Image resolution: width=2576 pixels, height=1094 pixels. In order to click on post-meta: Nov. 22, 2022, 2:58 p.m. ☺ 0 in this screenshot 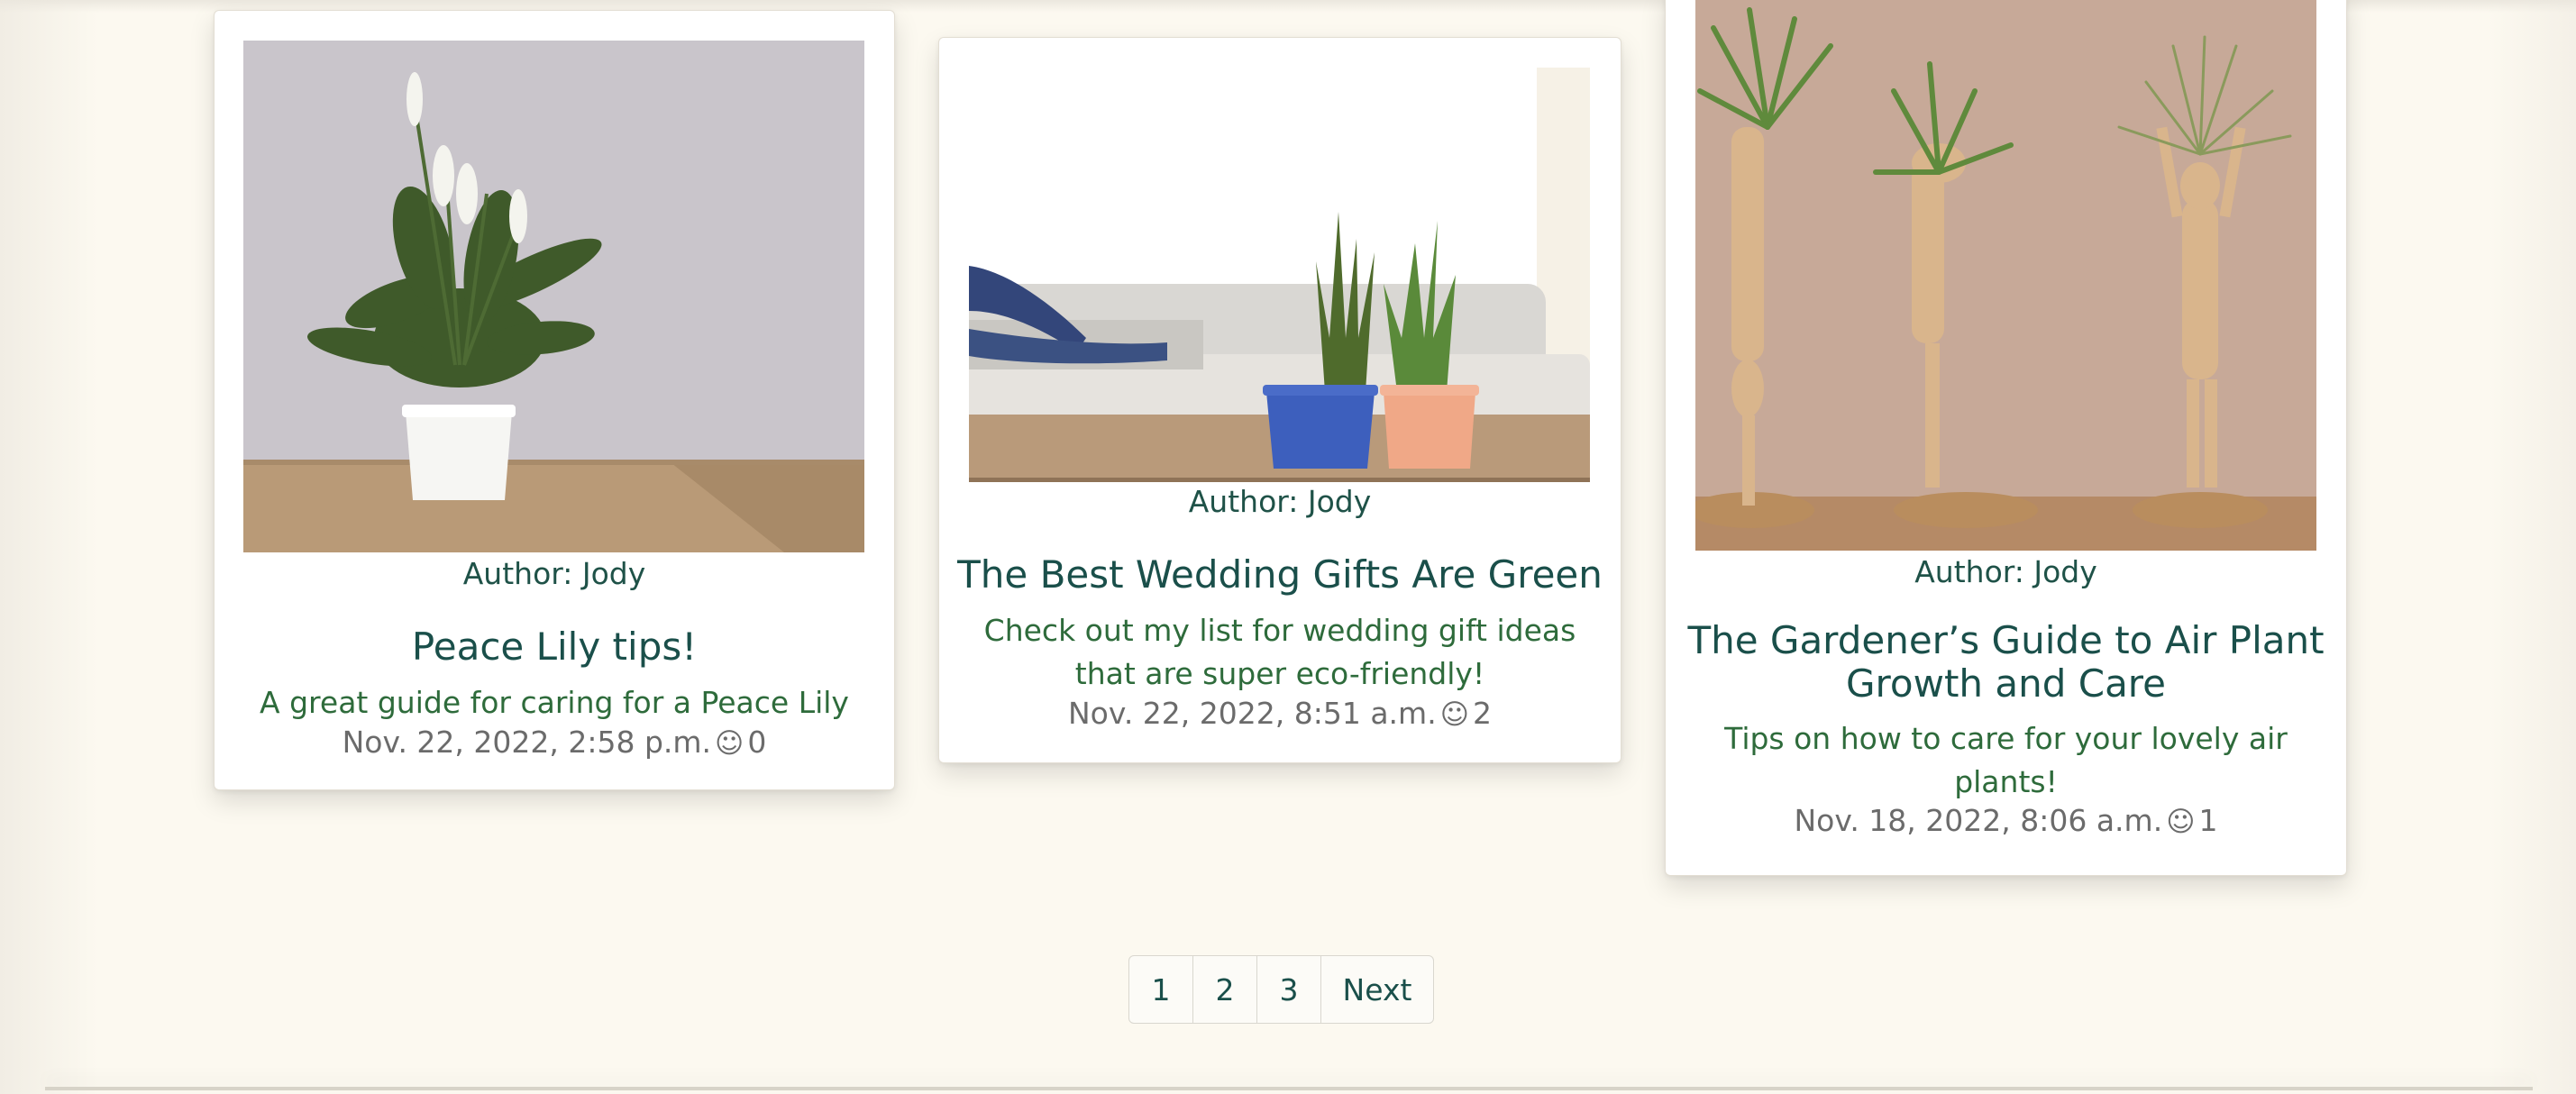, I will do `click(554, 742)`.